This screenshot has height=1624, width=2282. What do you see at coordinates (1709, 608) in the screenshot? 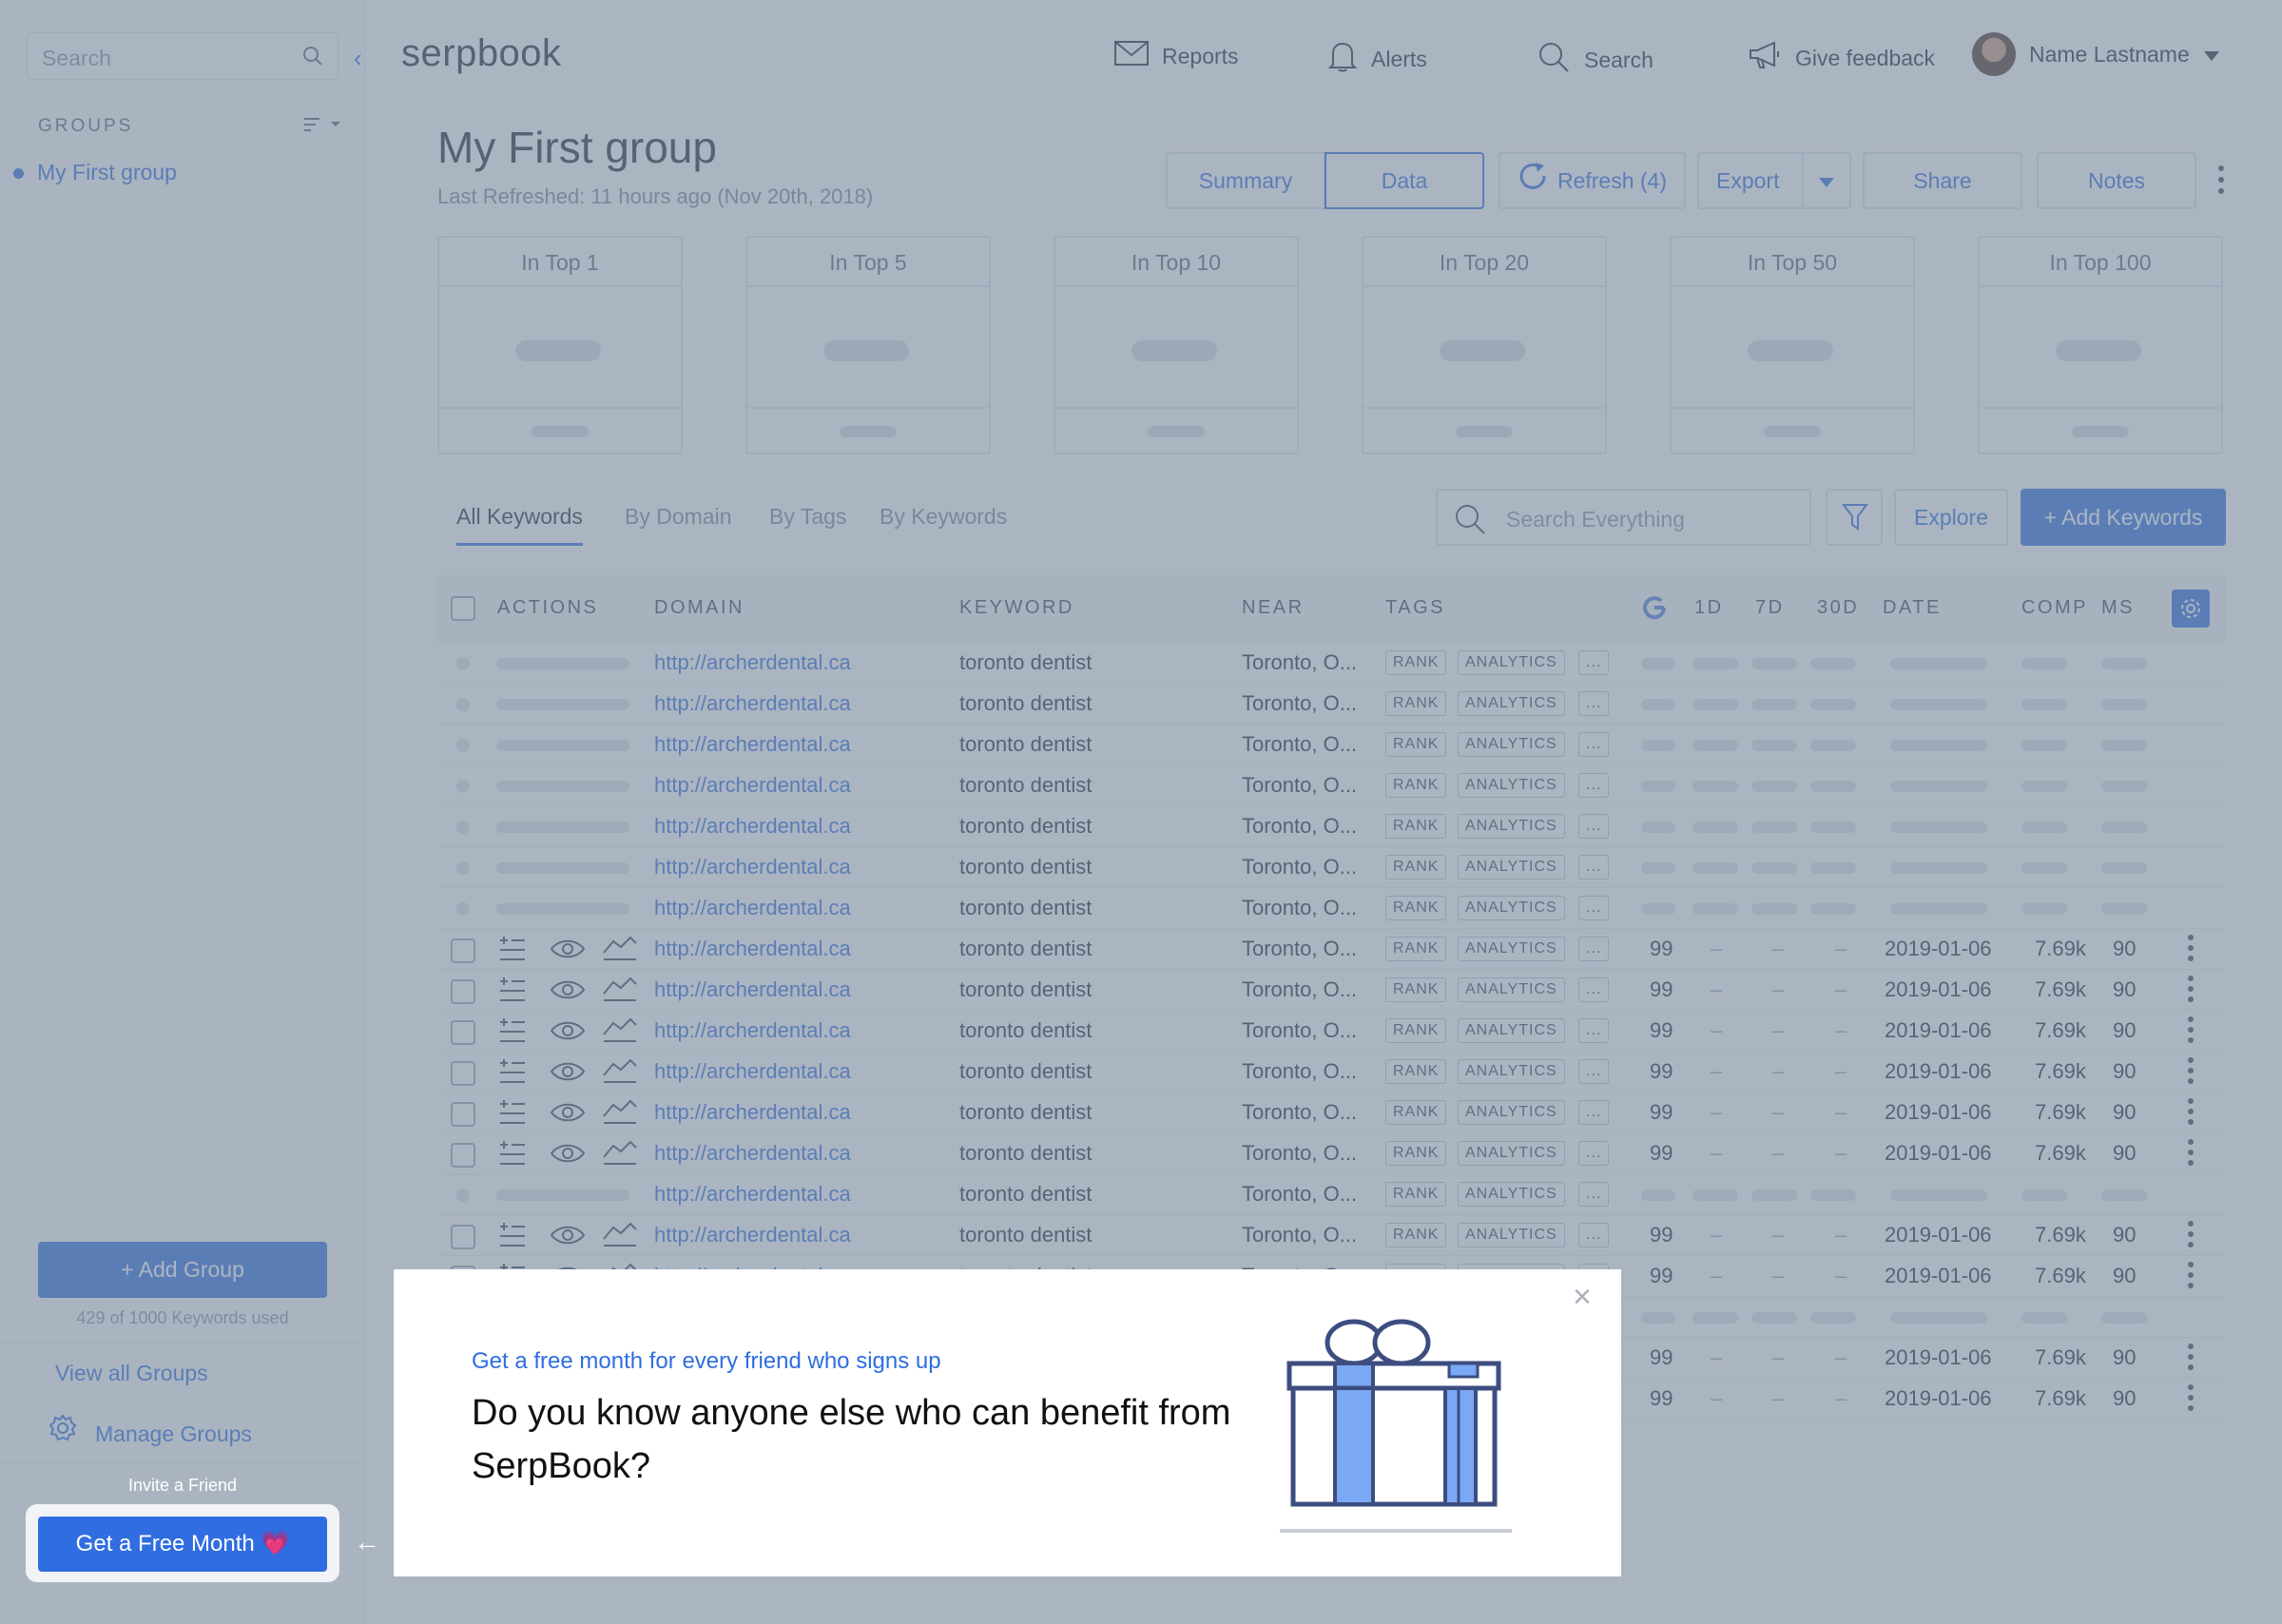
I see `header-1d: 1D` at bounding box center [1709, 608].